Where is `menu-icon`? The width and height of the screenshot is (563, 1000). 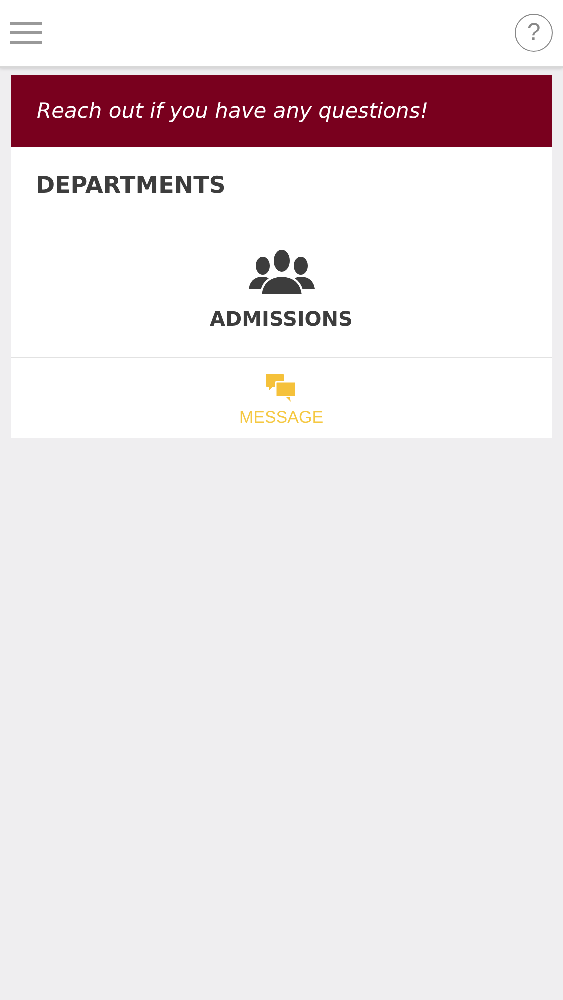 menu-icon is located at coordinates (26, 33).